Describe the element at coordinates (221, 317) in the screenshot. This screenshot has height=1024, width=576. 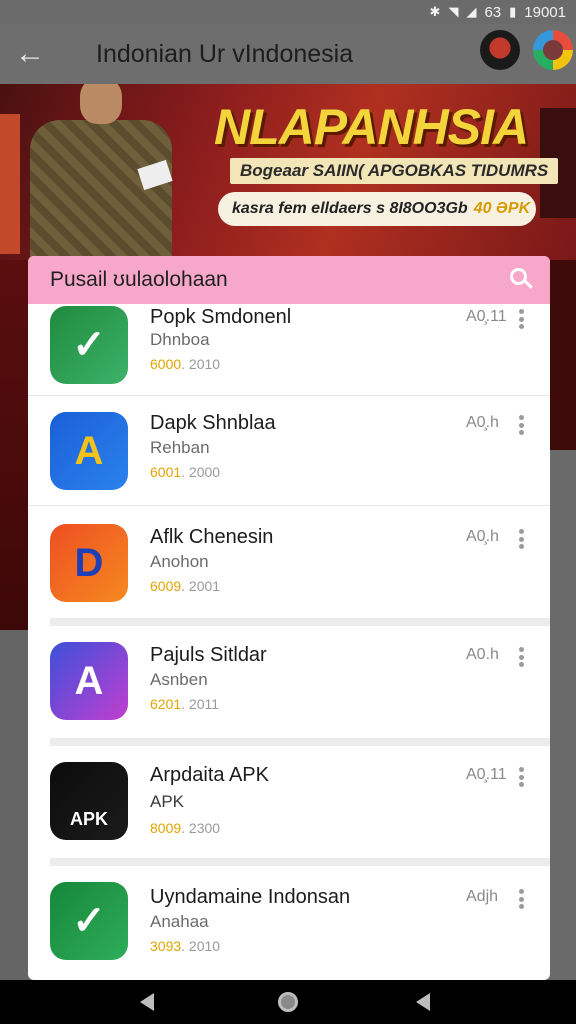
I see `app-title: Popk Smdonenl` at that location.